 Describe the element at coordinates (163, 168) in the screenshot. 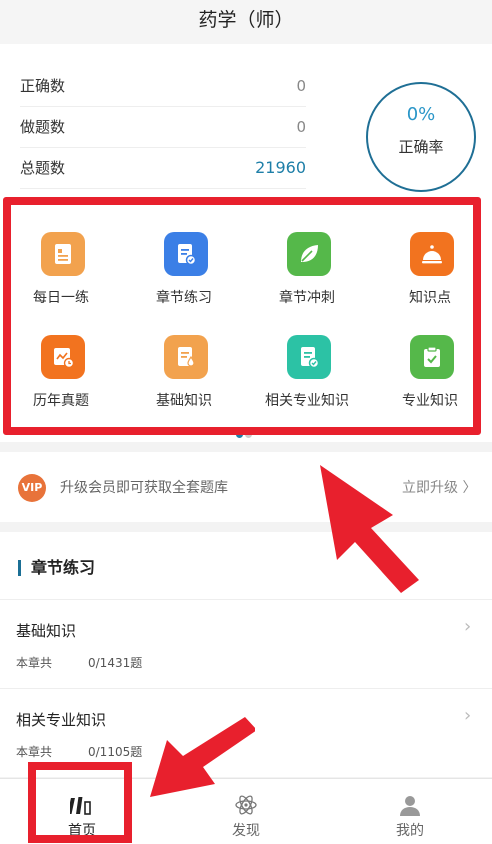

I see `stat-row-total: 总题数 21960` at that location.